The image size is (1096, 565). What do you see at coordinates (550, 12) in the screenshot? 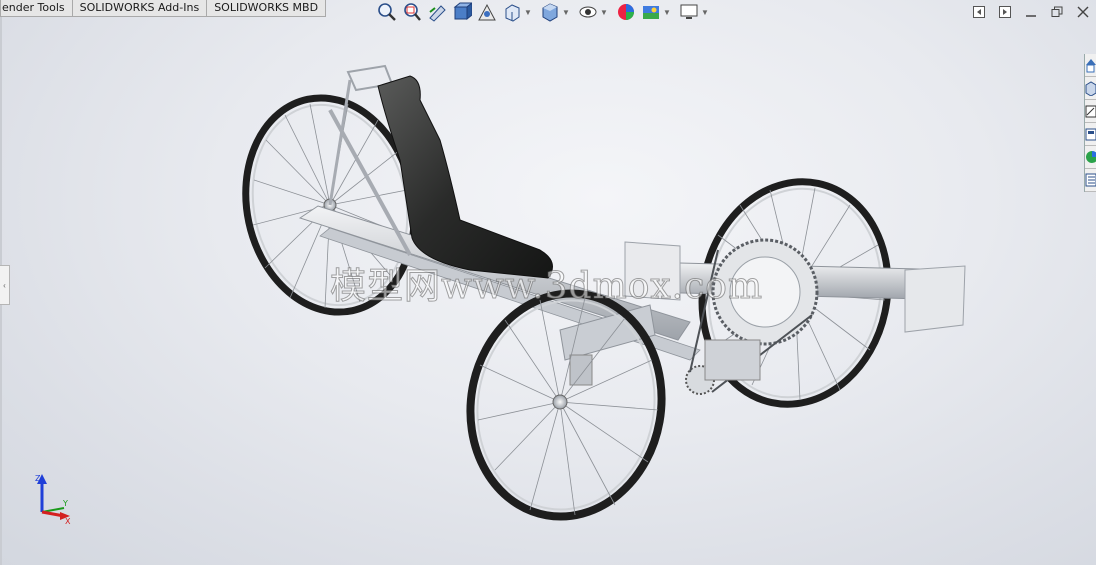
I see `display-style-icon` at bounding box center [550, 12].